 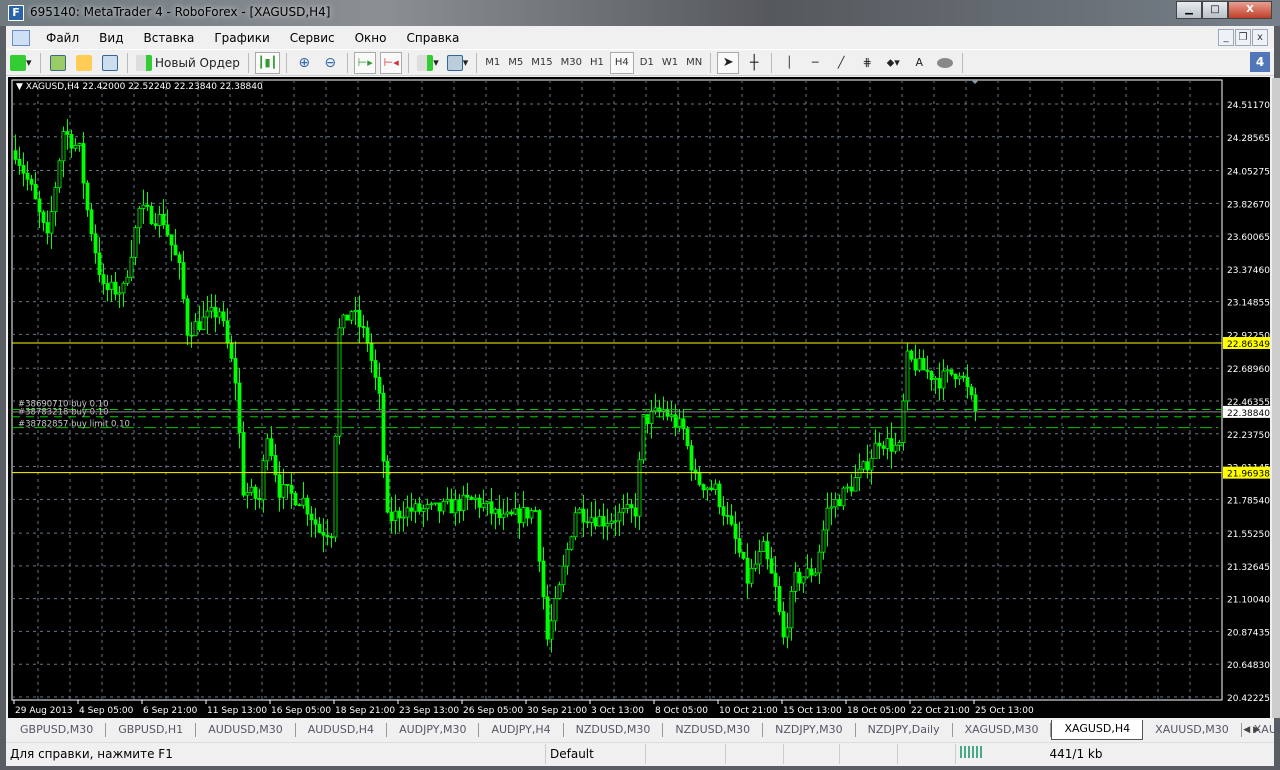 I want to click on tab-audusd-m30: AUDUSD,M30, so click(x=246, y=730).